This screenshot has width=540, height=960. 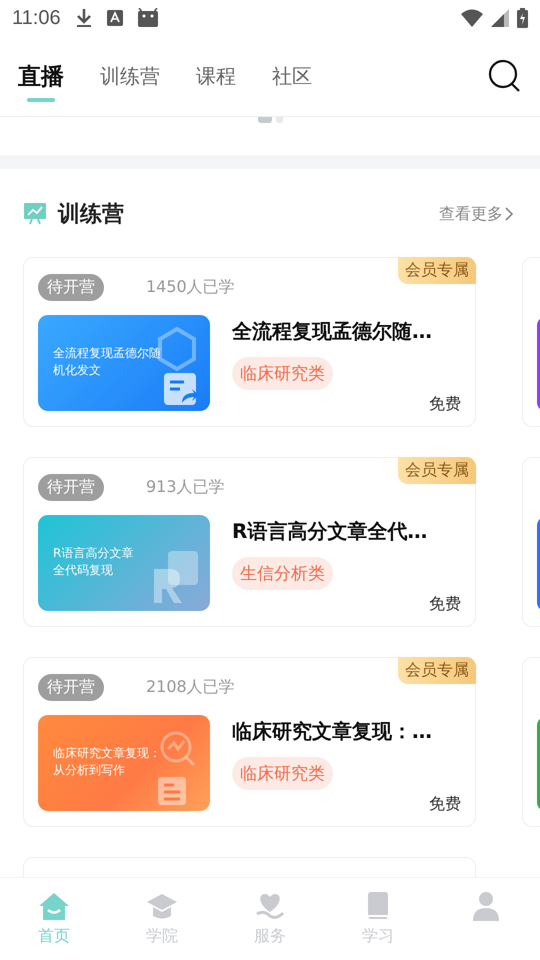 What do you see at coordinates (41, 76) in the screenshot?
I see `tab: 直播` at bounding box center [41, 76].